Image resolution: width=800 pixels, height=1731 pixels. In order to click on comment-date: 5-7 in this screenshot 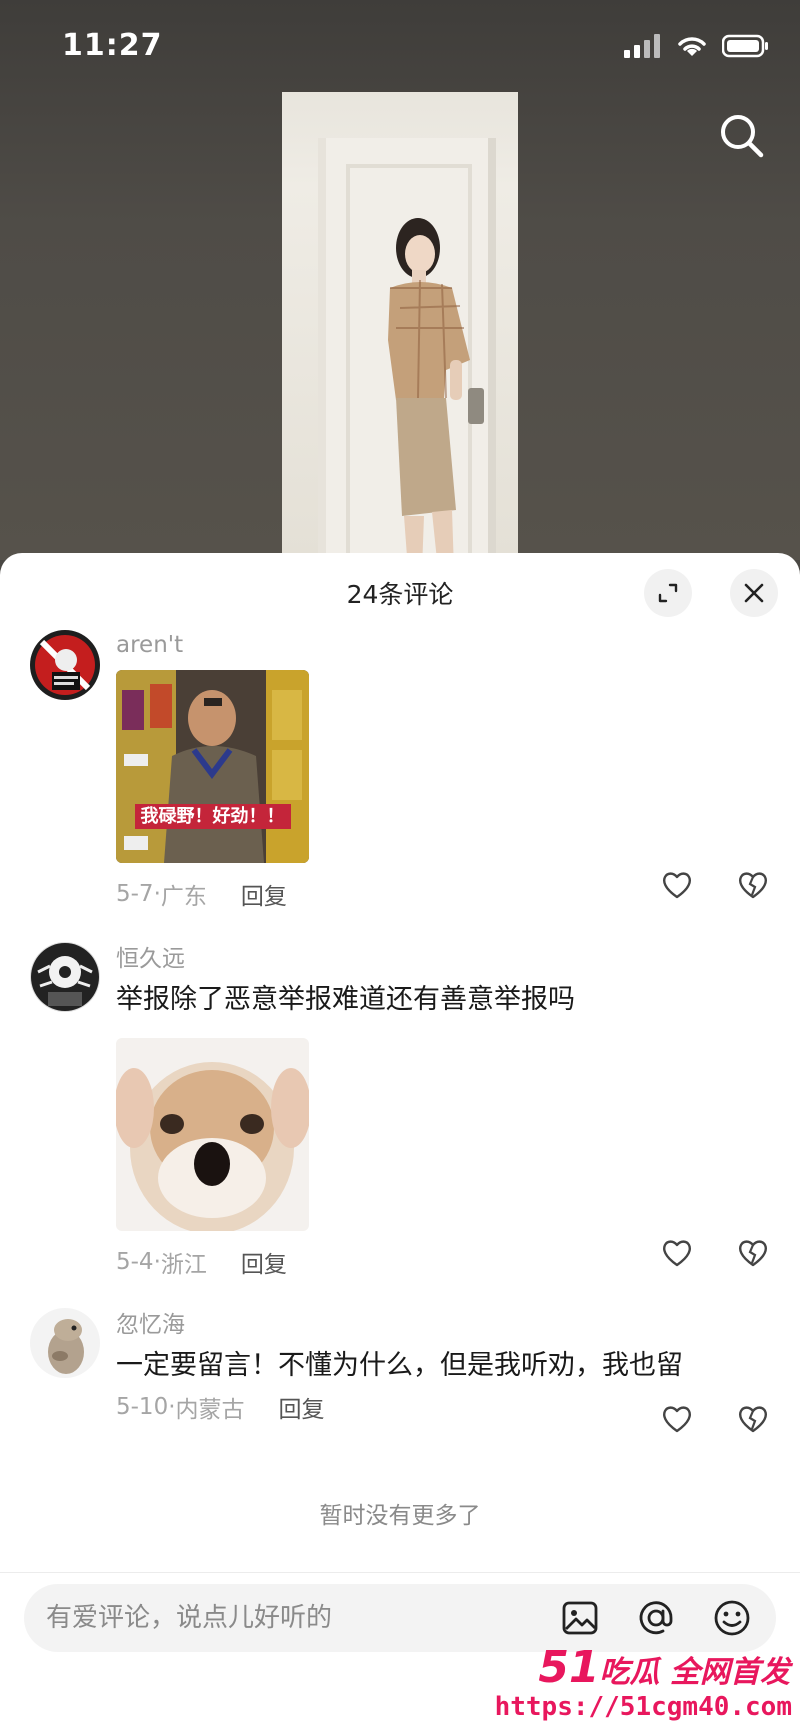, I will do `click(135, 894)`.